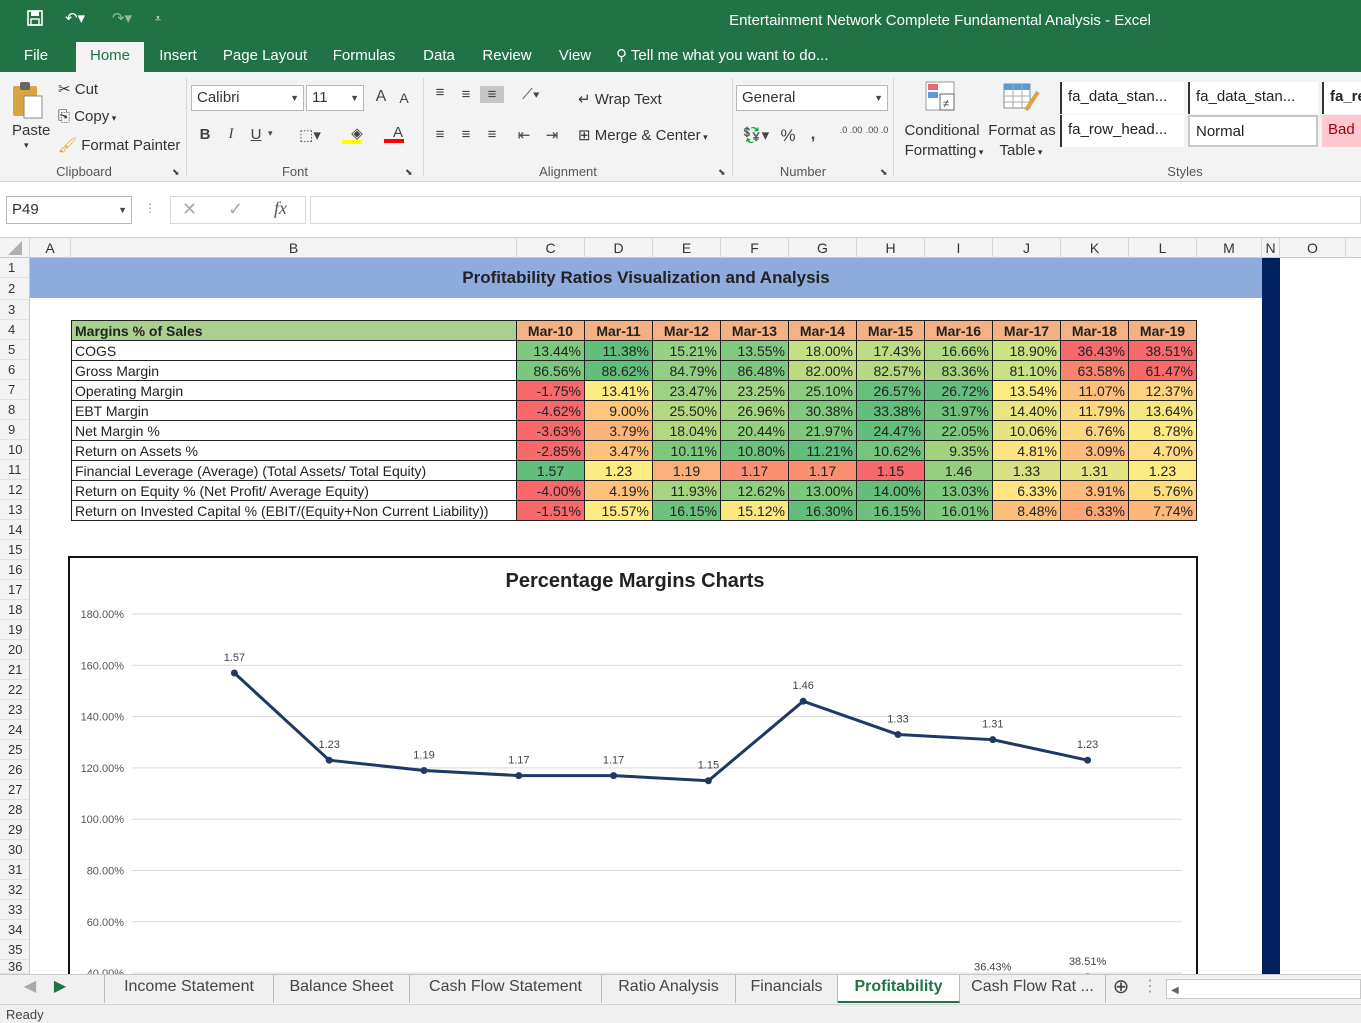 This screenshot has width=1361, height=1023. Describe the element at coordinates (110, 57) in the screenshot. I see `tab-home: Home` at that location.